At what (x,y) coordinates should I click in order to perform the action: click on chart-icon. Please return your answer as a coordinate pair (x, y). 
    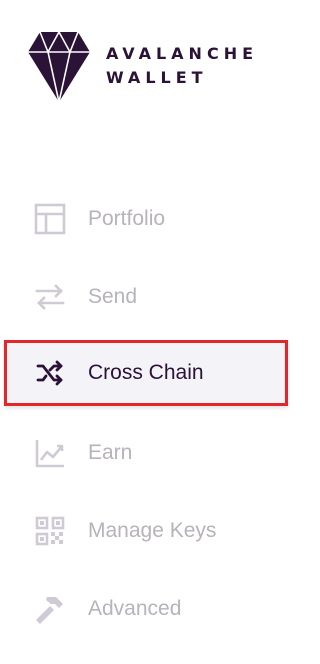
    Looking at the image, I should click on (50, 453).